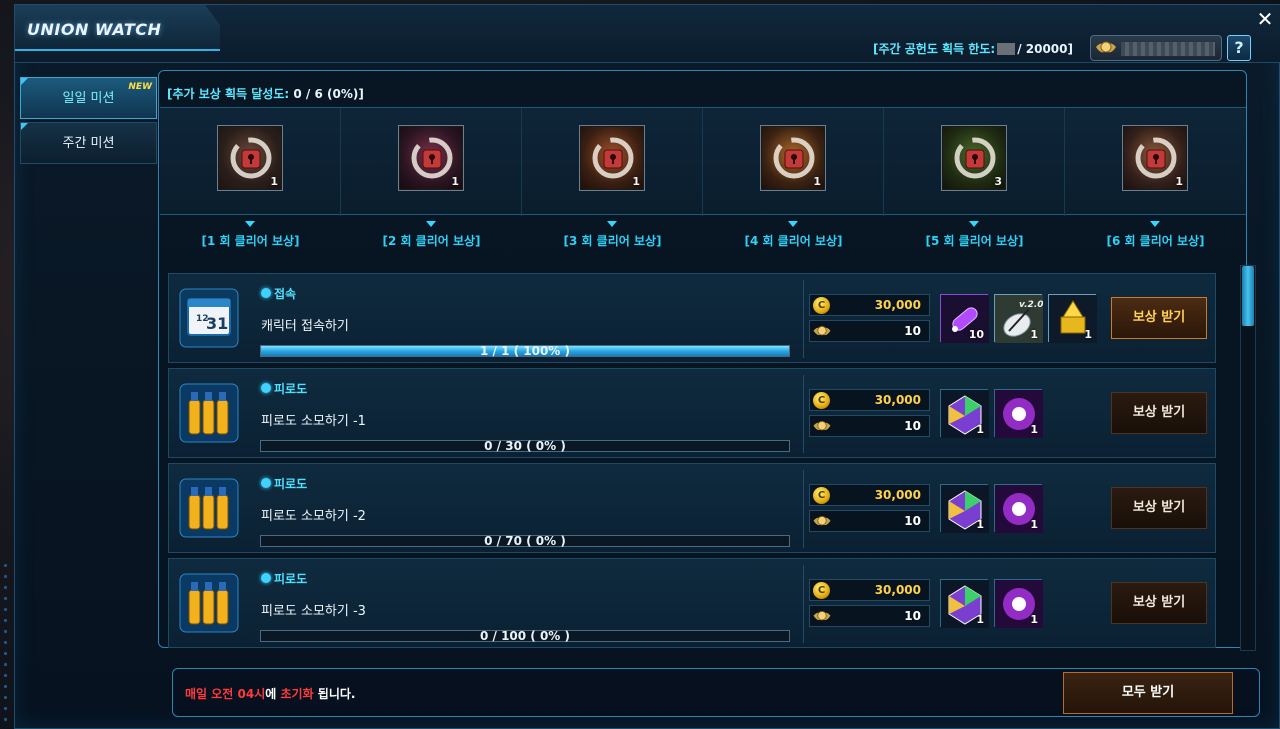 The image size is (1280, 729). I want to click on gold-reward: C 30,000, so click(869, 400).